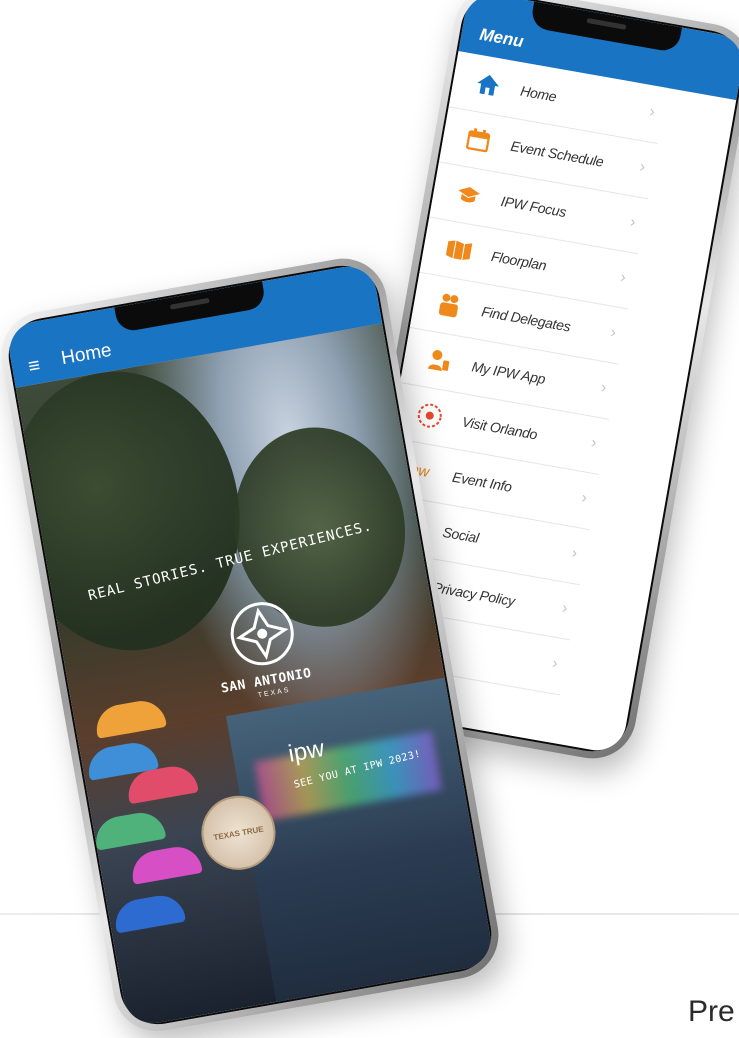 This screenshot has width=739, height=1038. I want to click on menu-item-label: Find Delegates, so click(526, 319).